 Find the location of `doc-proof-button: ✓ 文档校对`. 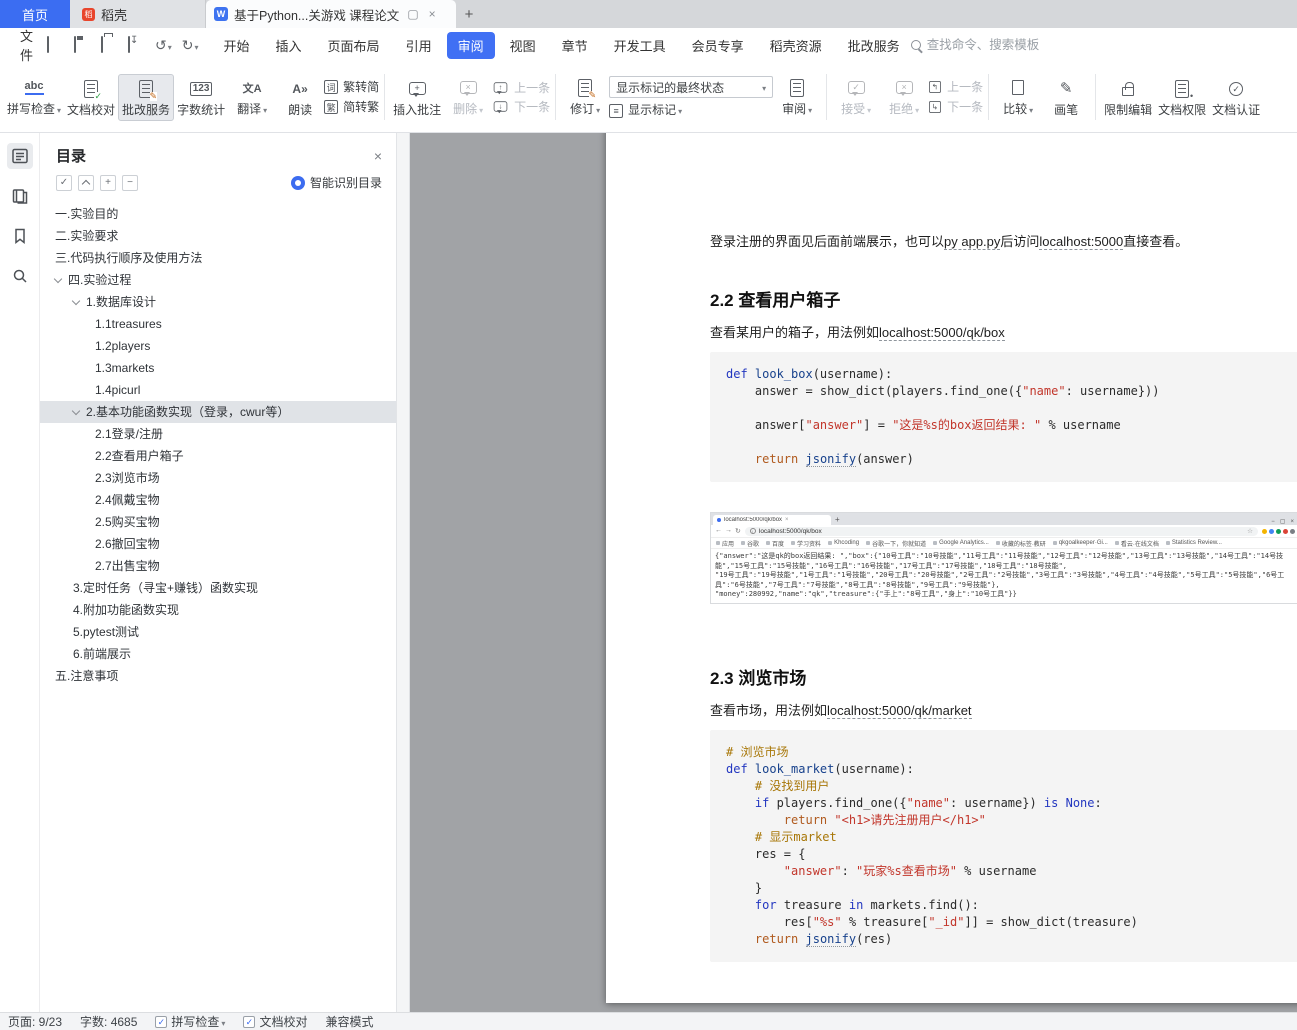

doc-proof-button: ✓ 文档校对 is located at coordinates (91, 97).